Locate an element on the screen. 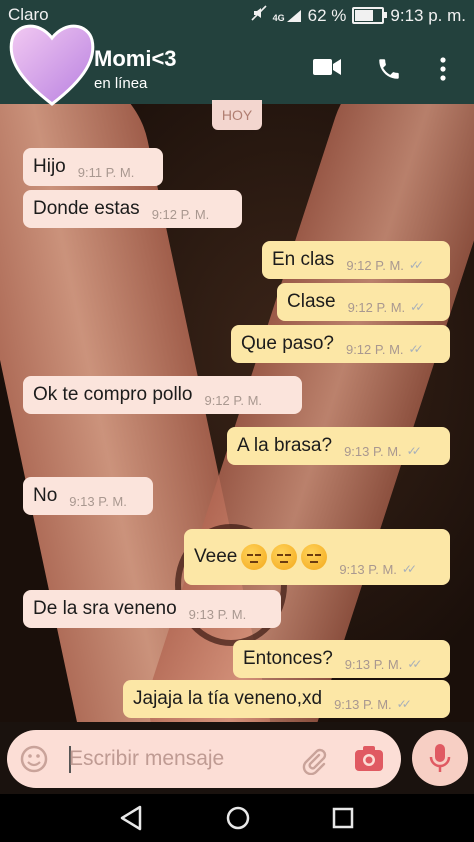 The width and height of the screenshot is (474, 842). contact-name: Momi<3 is located at coordinates (135, 59).